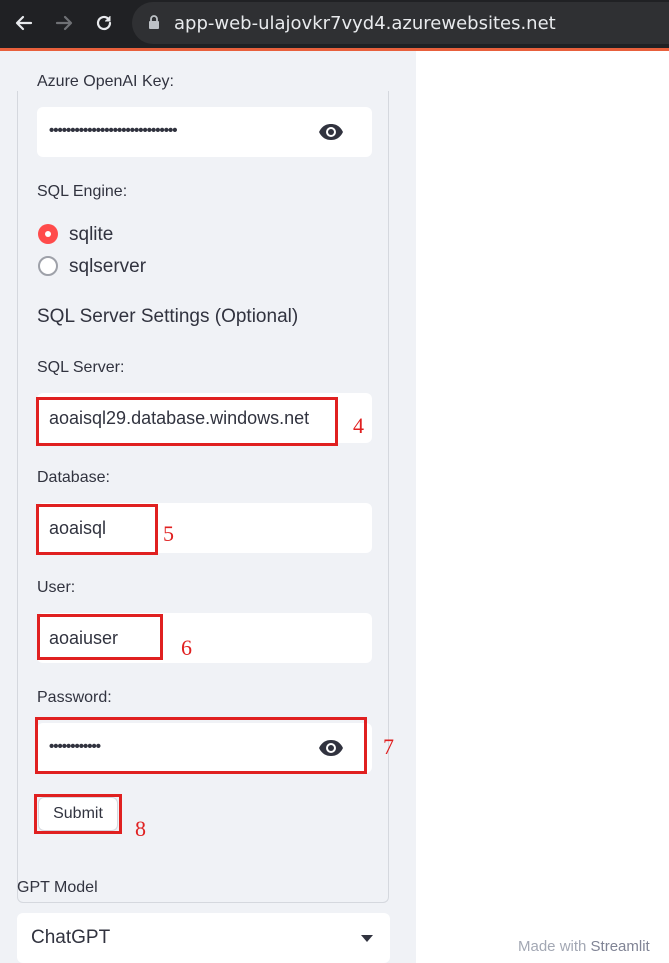  Describe the element at coordinates (388, 746) in the screenshot. I see `annotation-number-7: 7` at that location.